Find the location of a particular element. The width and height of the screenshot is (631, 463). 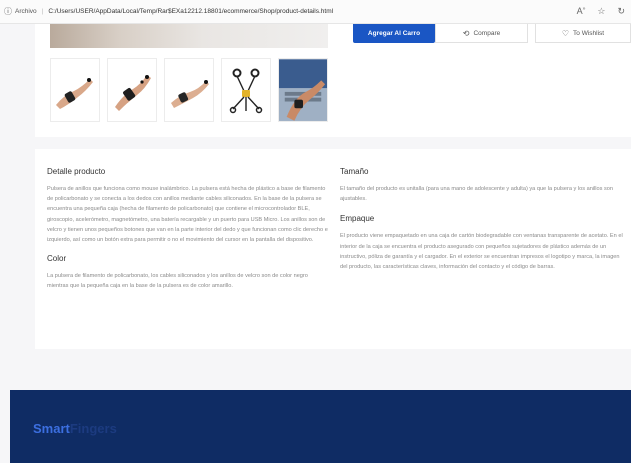

hand-keyboard-photo-icon is located at coordinates (303, 90).